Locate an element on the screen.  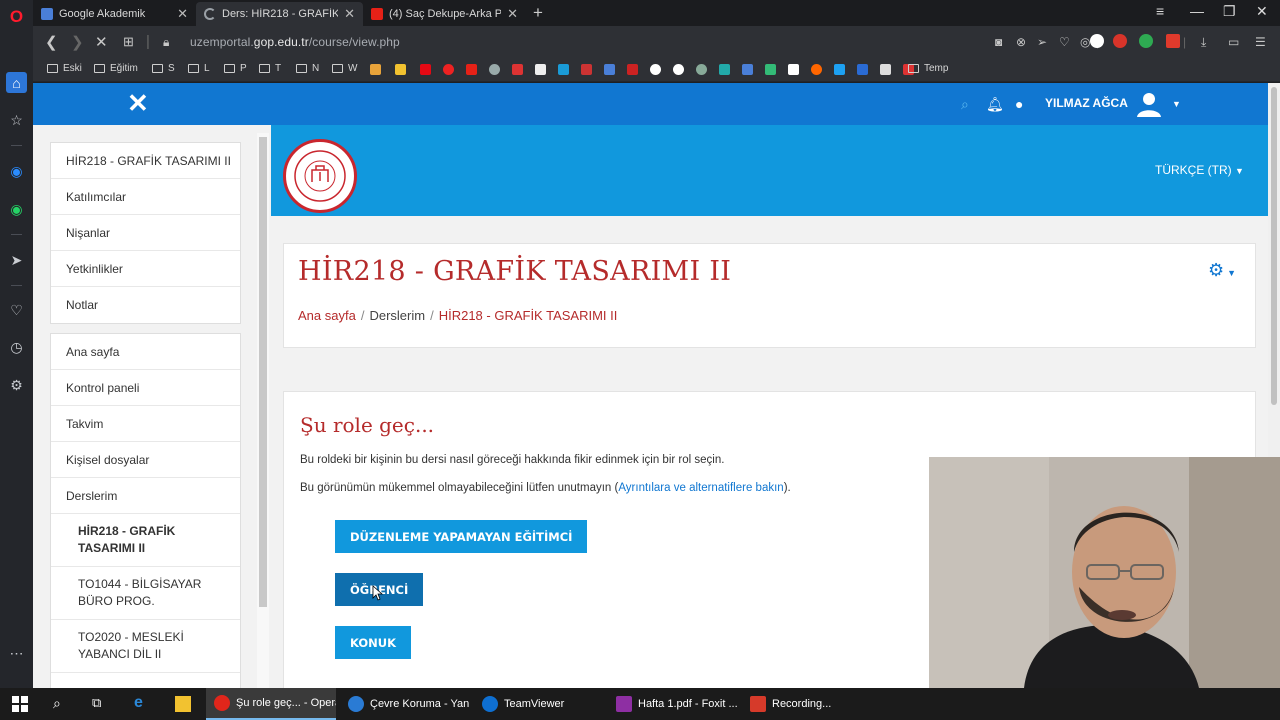
stop-button: ✕ is located at coordinates (101, 42).